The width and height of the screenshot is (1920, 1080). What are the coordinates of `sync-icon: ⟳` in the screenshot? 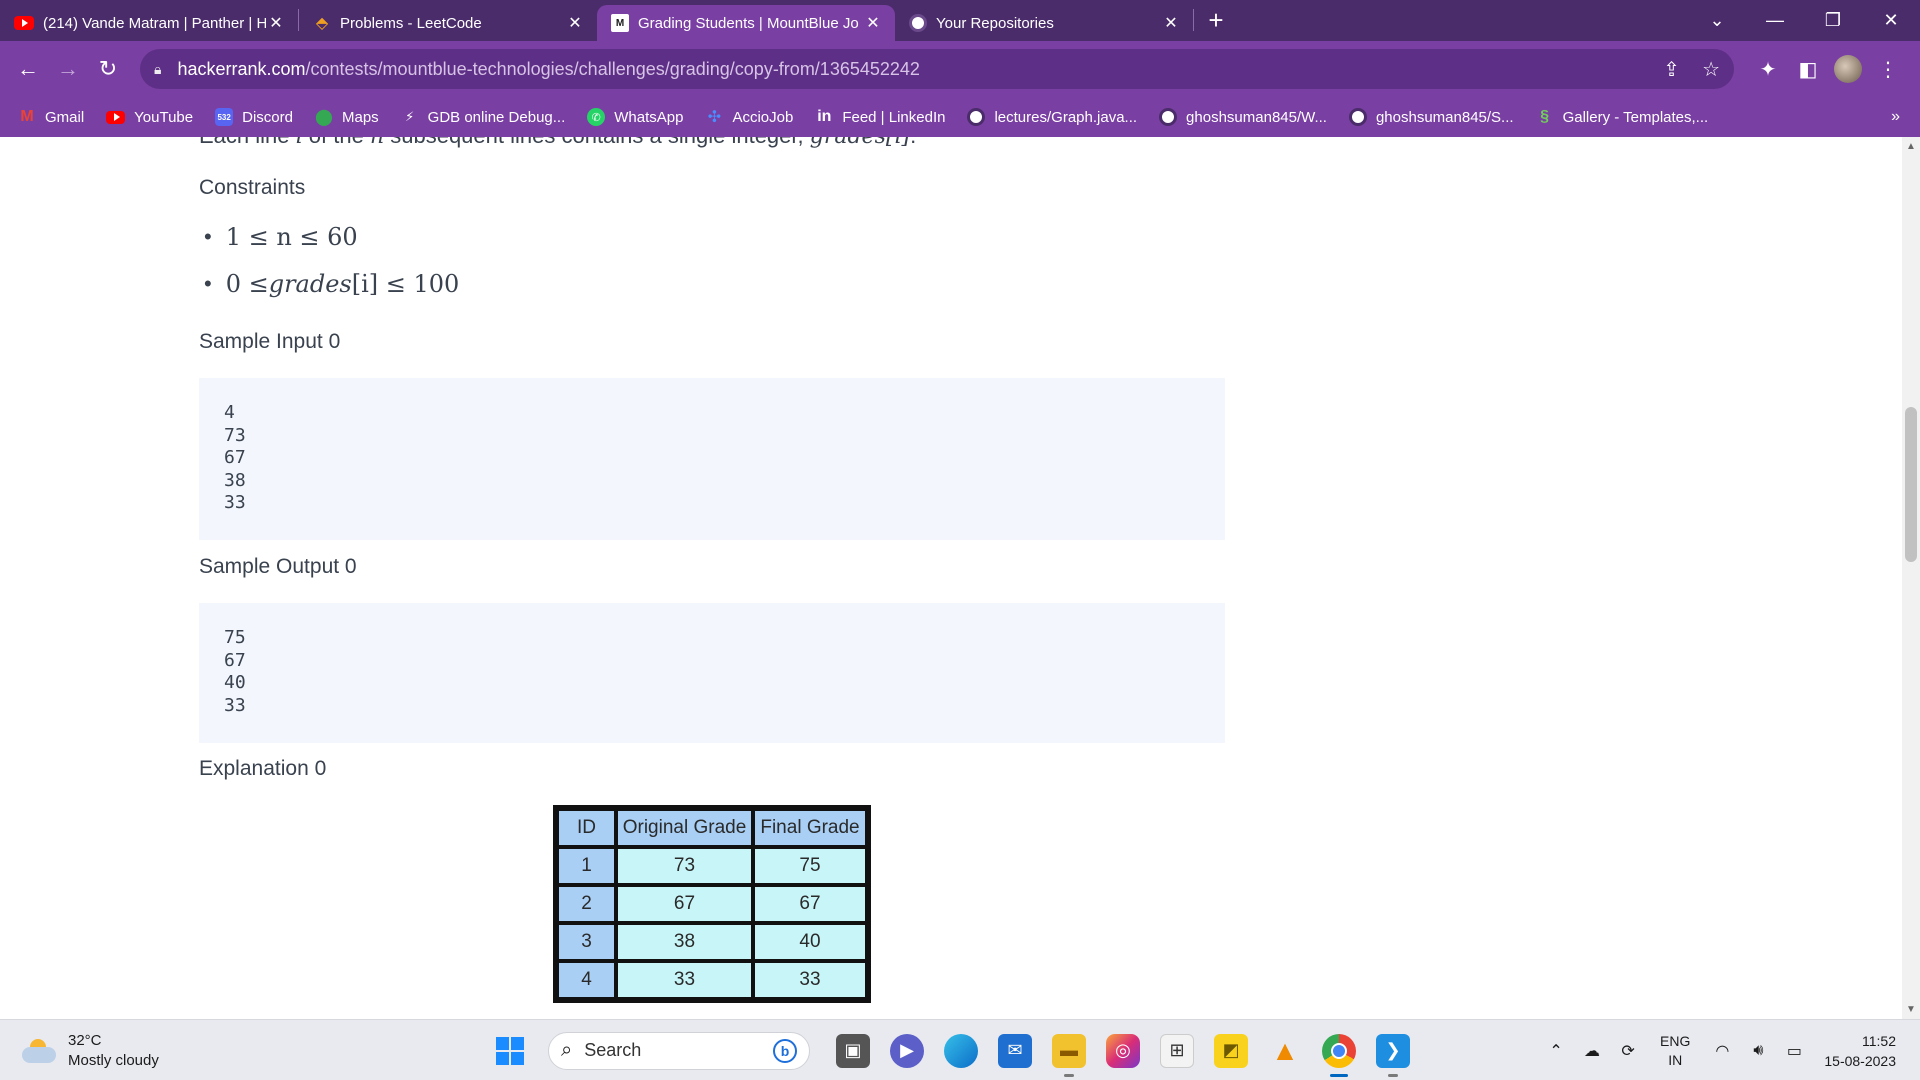 It's located at (1628, 1051).